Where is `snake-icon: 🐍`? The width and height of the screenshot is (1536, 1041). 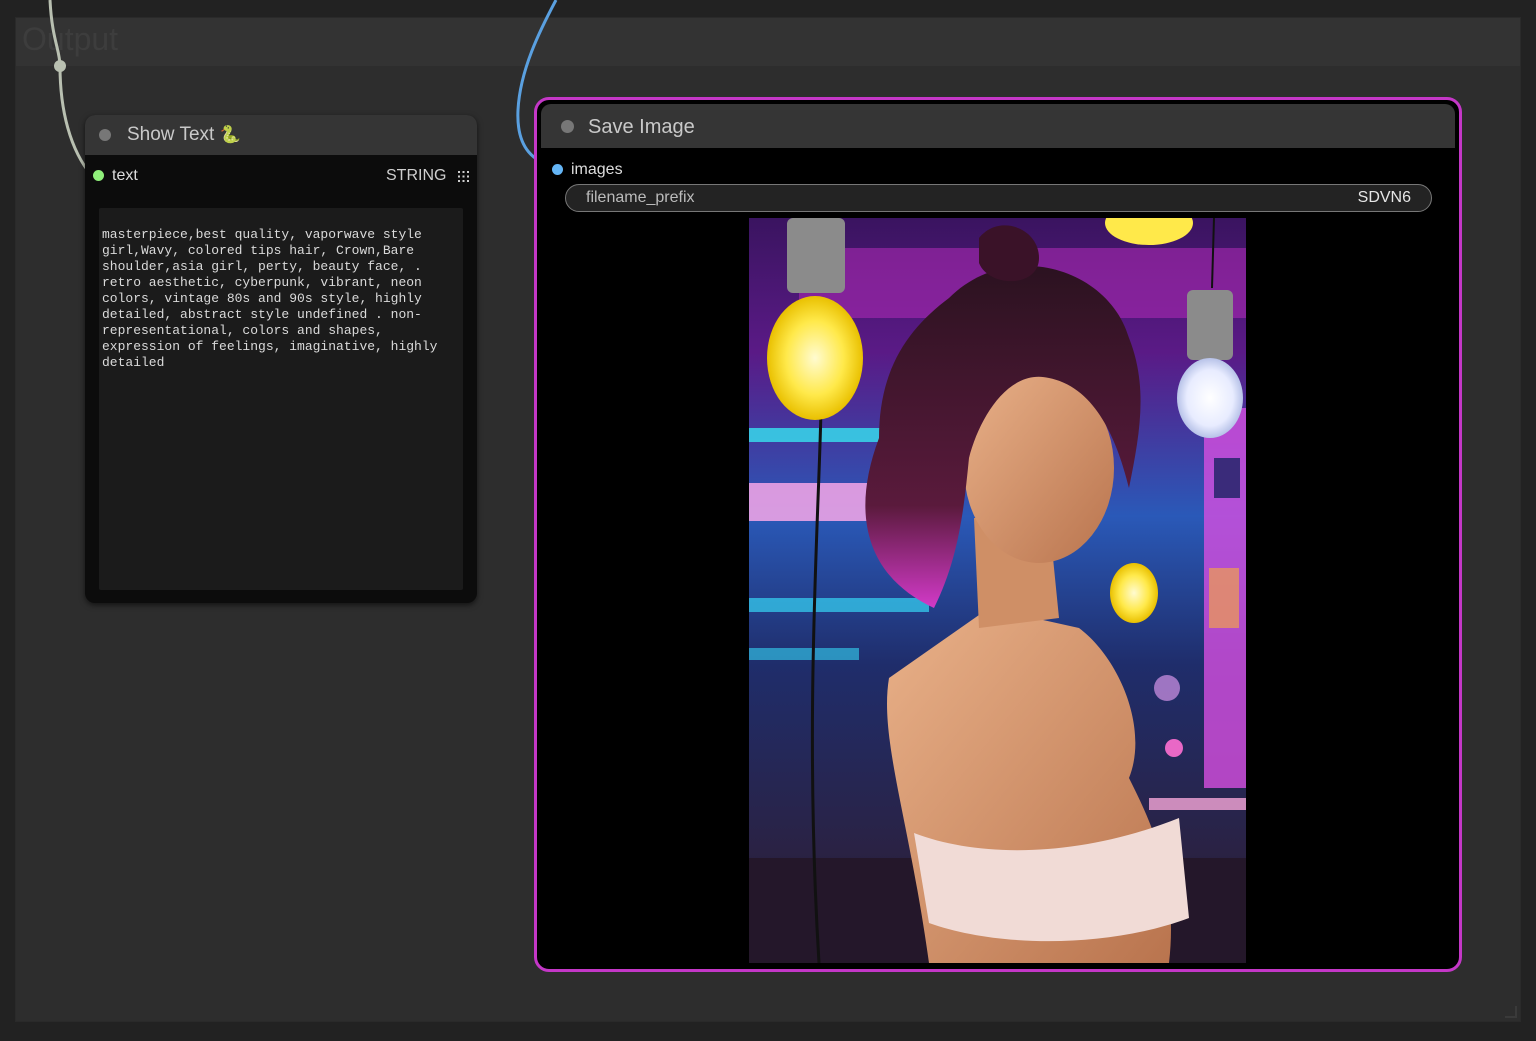 snake-icon: 🐍 is located at coordinates (230, 134).